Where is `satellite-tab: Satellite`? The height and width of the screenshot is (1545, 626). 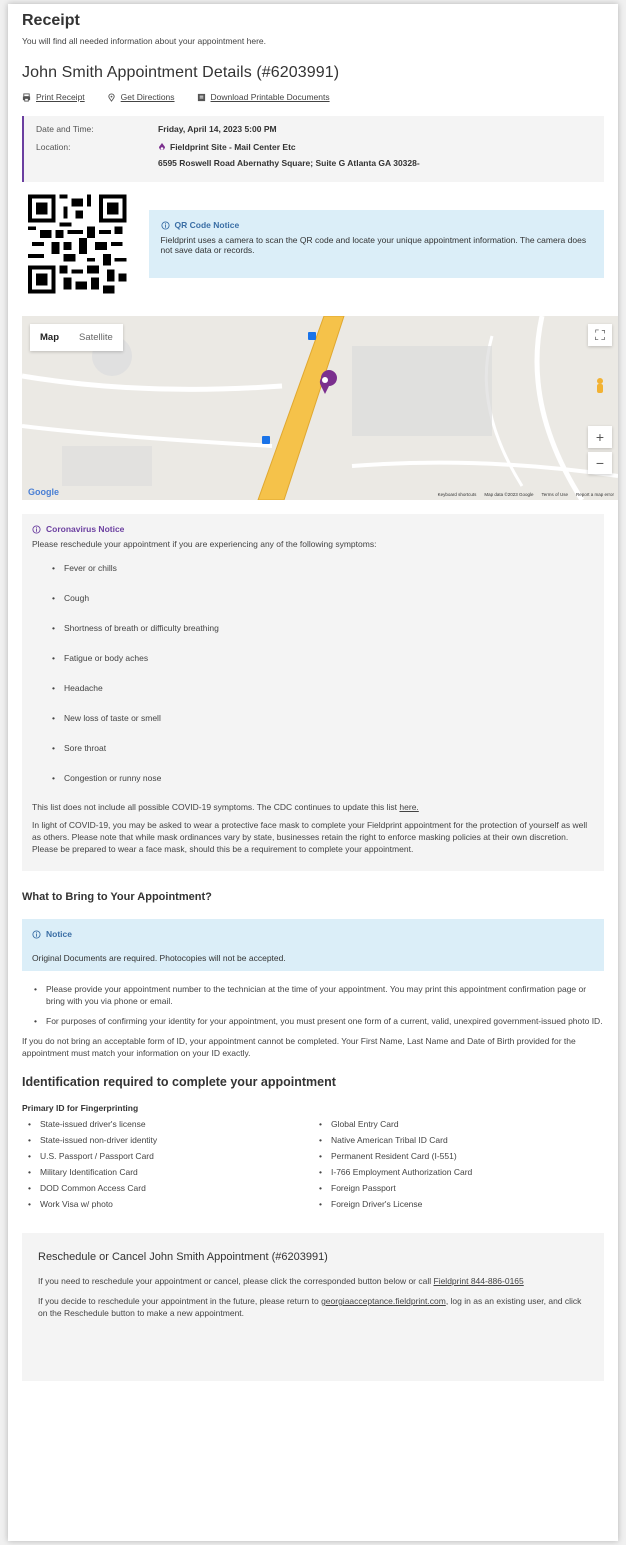
satellite-tab: Satellite is located at coordinates (96, 337).